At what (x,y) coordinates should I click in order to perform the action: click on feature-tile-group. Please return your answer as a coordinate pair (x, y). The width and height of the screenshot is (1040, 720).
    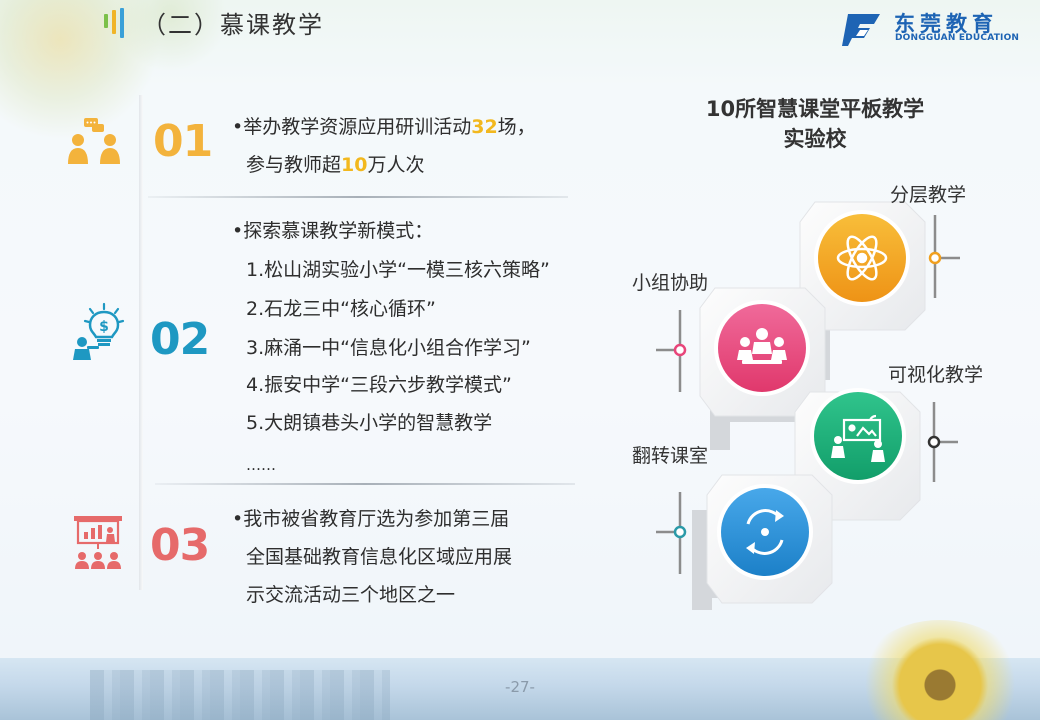
    Looking at the image, I should click on (741, 352).